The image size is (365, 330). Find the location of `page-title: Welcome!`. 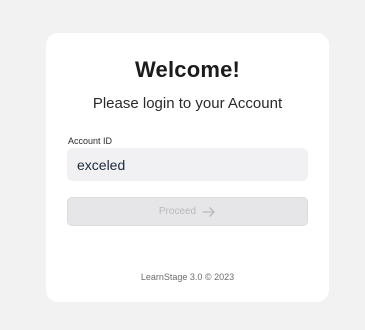

page-title: Welcome! is located at coordinates (187, 69).